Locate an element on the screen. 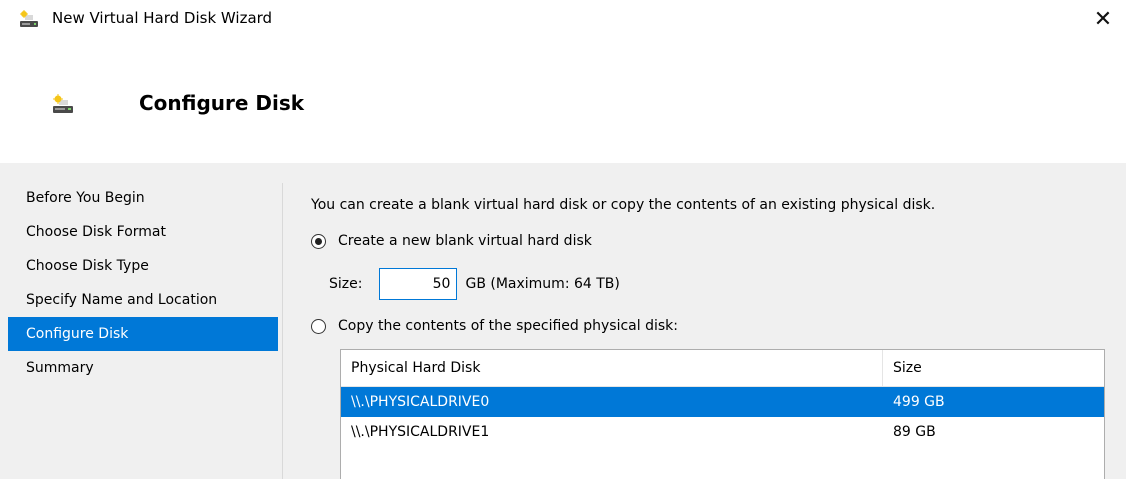 This screenshot has width=1126, height=479. radio-copy-physical-disk is located at coordinates (318, 326).